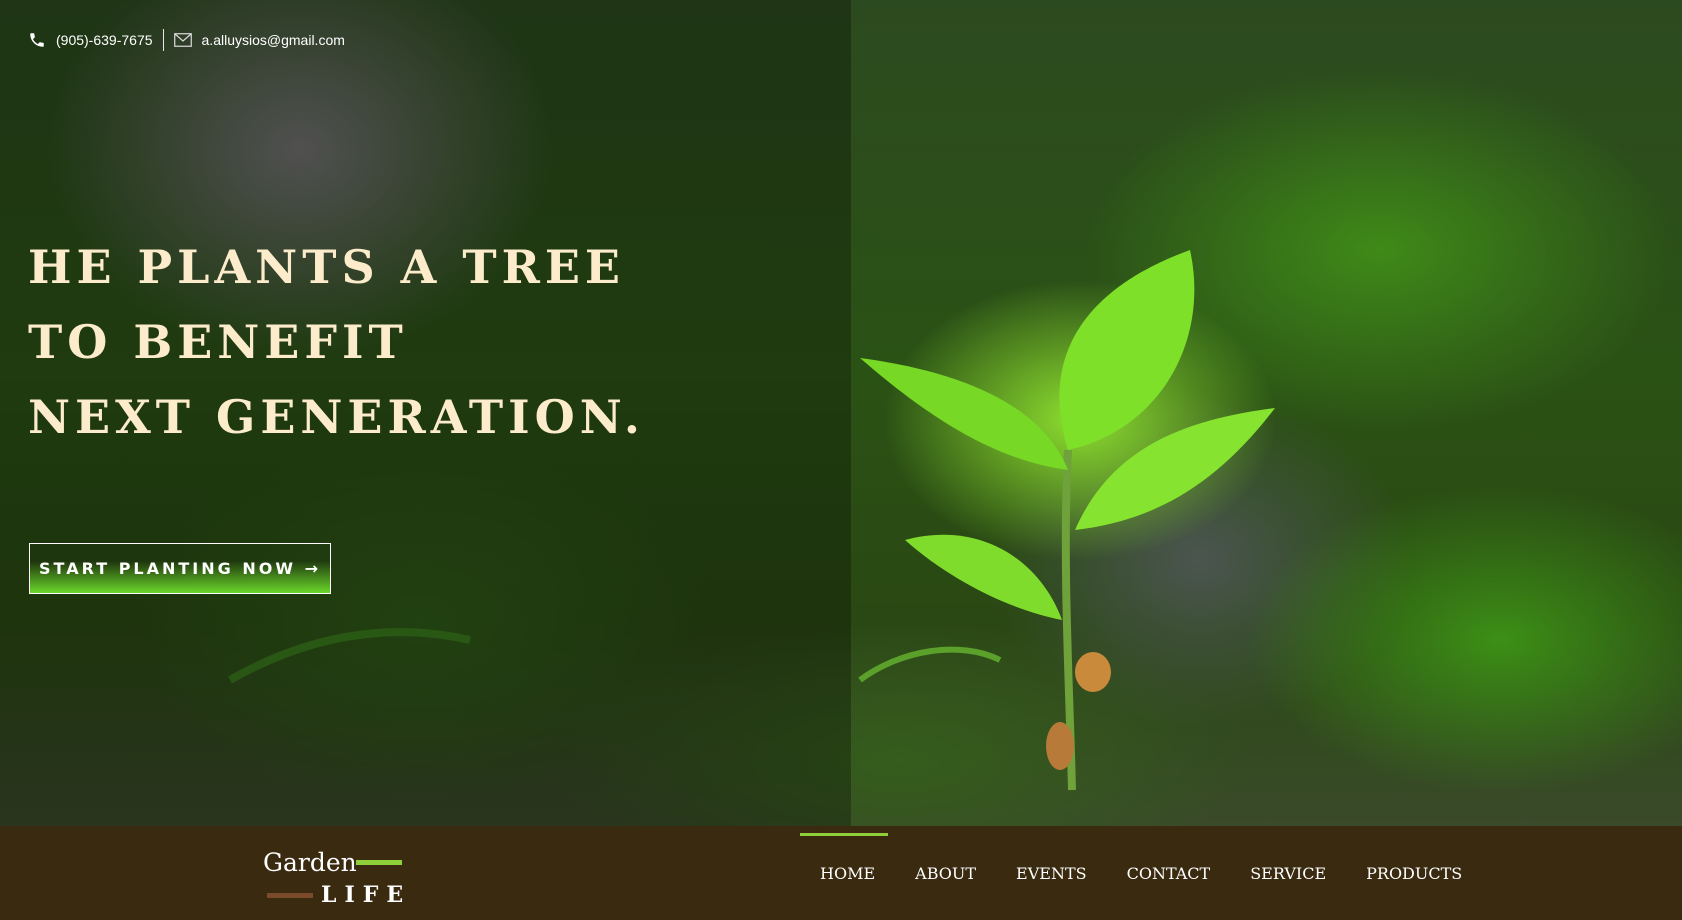  What do you see at coordinates (1288, 873) in the screenshot?
I see `nav-service: SERVICE` at bounding box center [1288, 873].